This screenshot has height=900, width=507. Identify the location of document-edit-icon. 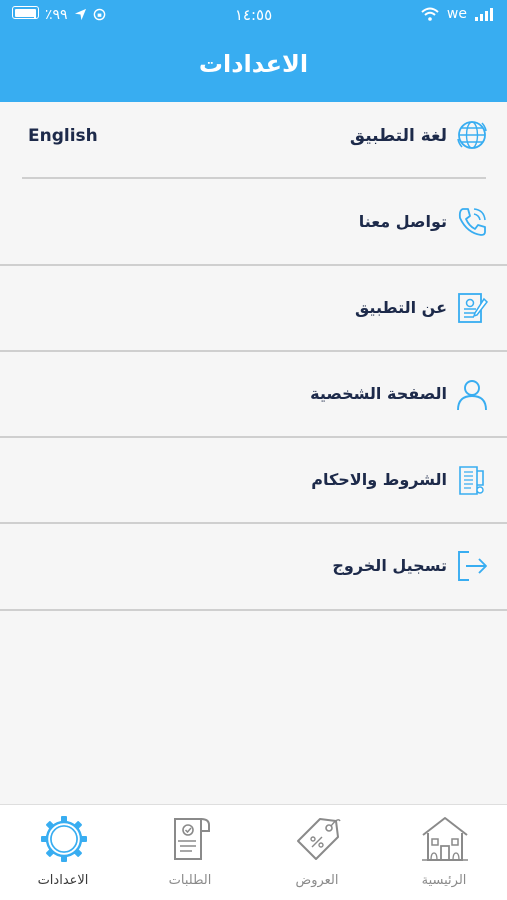
(473, 308).